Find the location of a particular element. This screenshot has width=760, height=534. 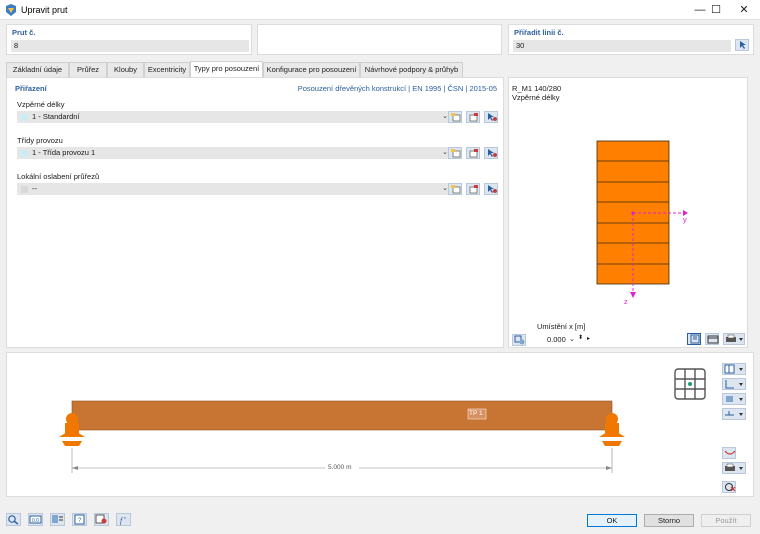

pick-line-button is located at coordinates (742, 45).